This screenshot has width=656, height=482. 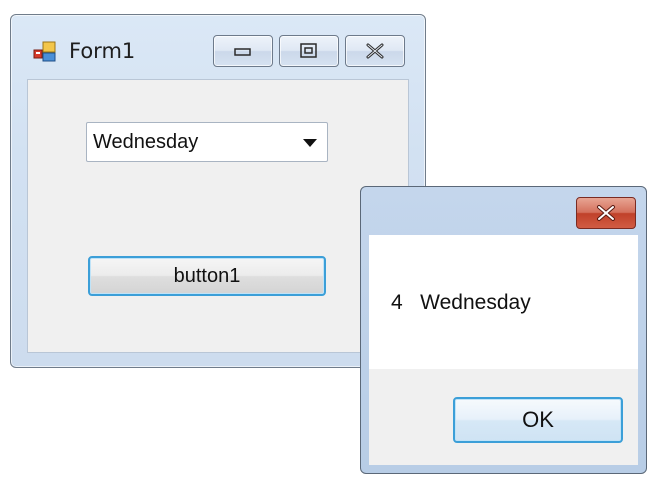 I want to click on day-combobox: Wednesday, so click(x=207, y=142).